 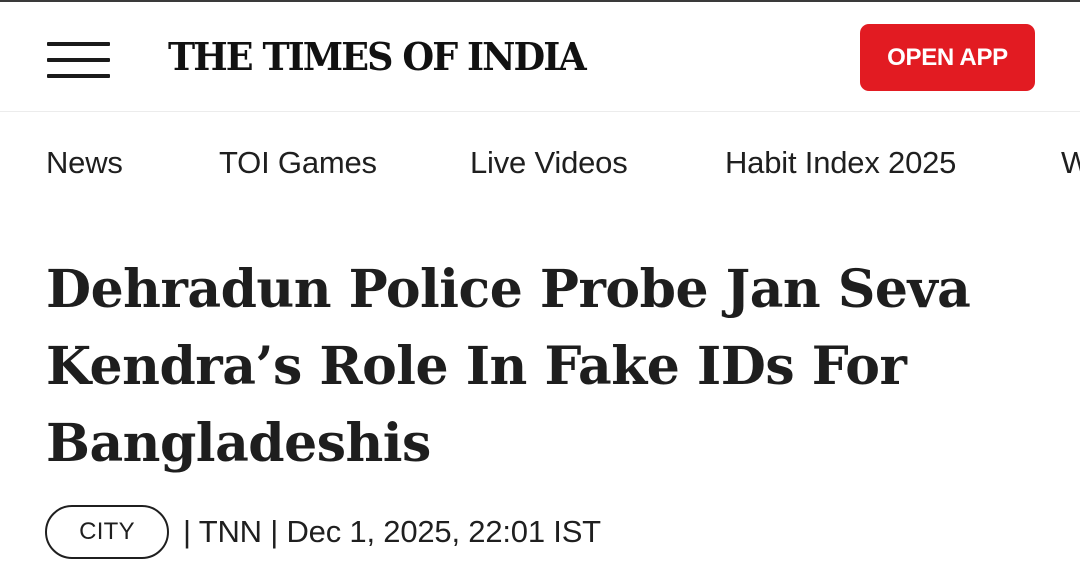 I want to click on nav-item-habit-index: Habit Index 2025, so click(x=840, y=163).